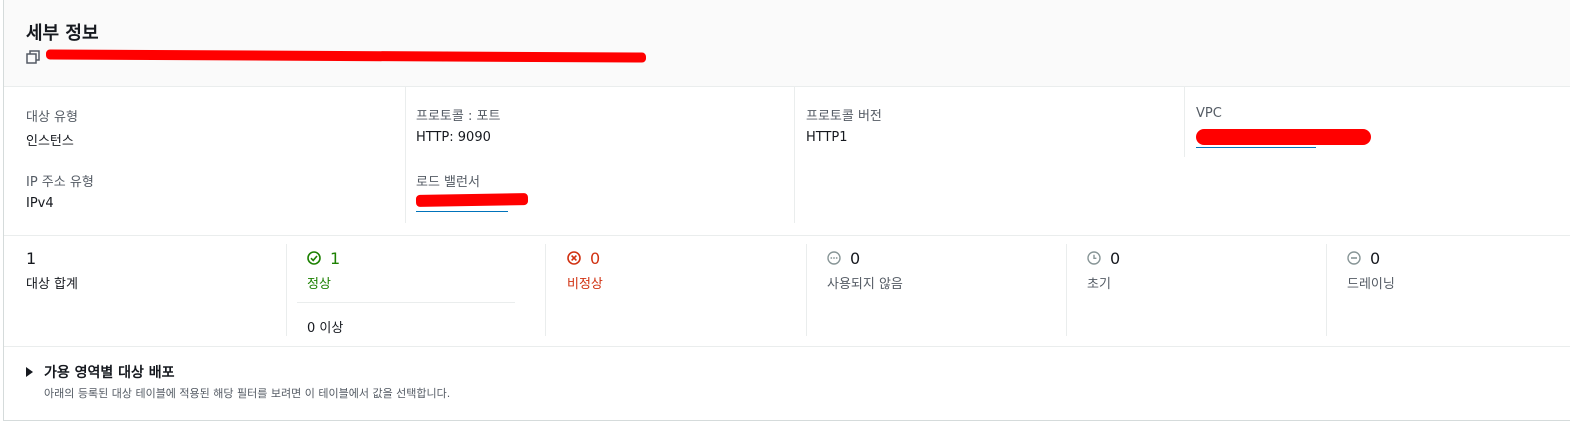  Describe the element at coordinates (585, 282) in the screenshot. I see `unhealthy-label: 비정상` at that location.